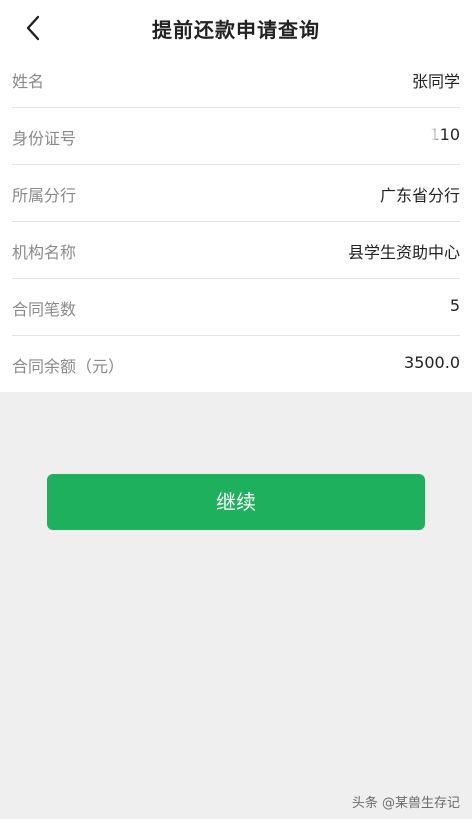 The image size is (472, 819). I want to click on row-label: 机构名称, so click(44, 252).